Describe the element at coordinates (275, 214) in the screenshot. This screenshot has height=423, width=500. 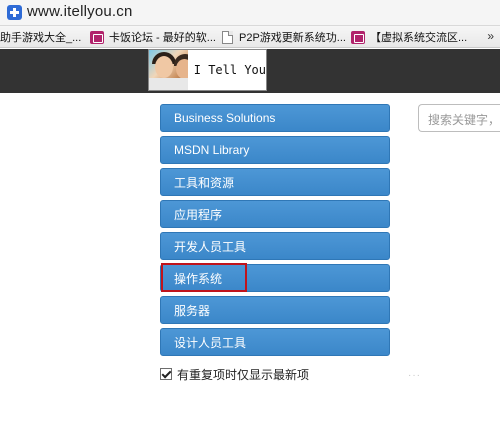
I see `menu-item-applications: 应用程序` at that location.